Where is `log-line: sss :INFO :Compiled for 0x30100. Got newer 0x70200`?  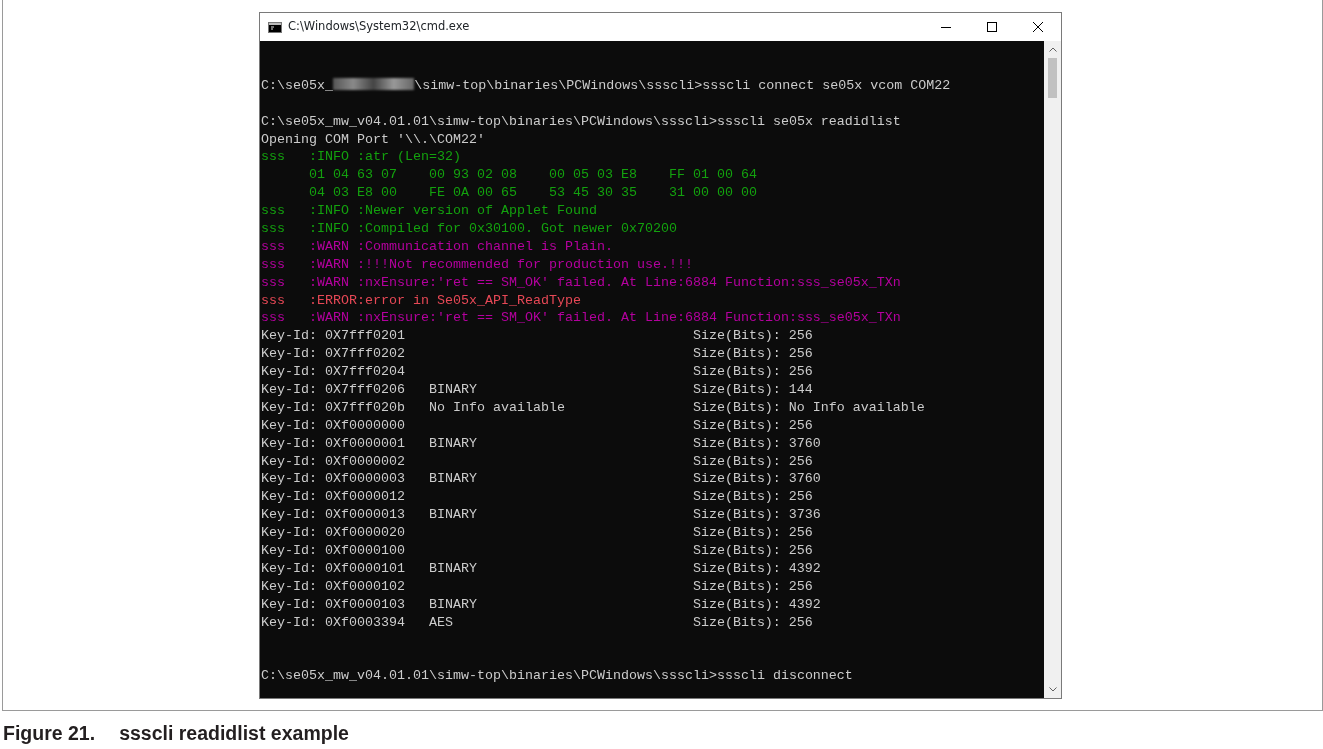
log-line: sss :INFO :Compiled for 0x30100. Got newer 0x70200 is located at coordinates (469, 228).